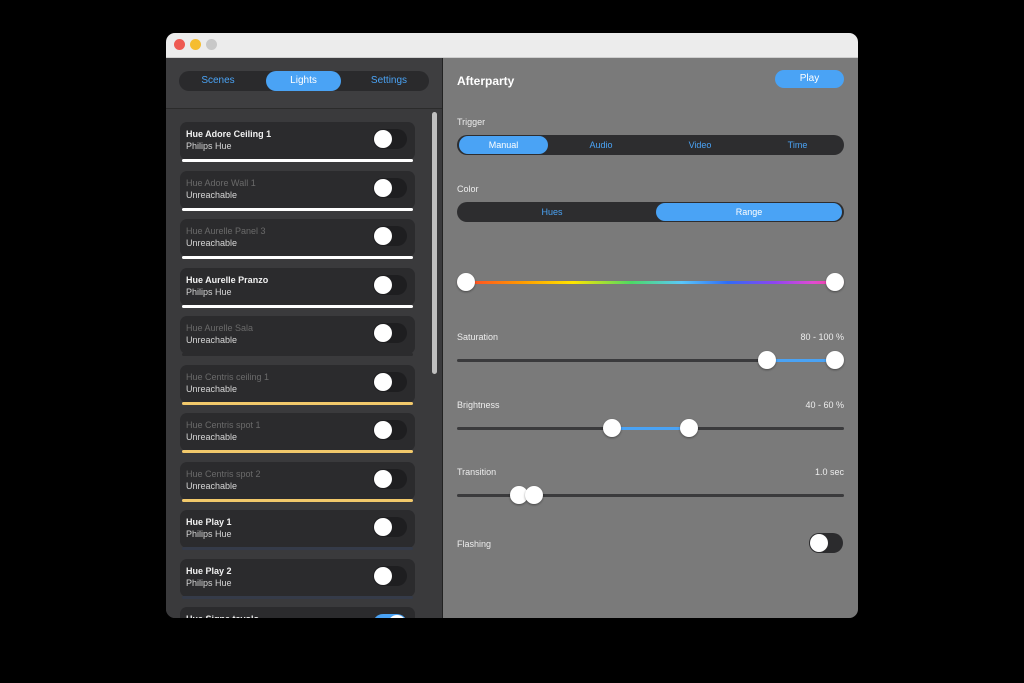  What do you see at coordinates (512, 45) in the screenshot?
I see `title-bar` at bounding box center [512, 45].